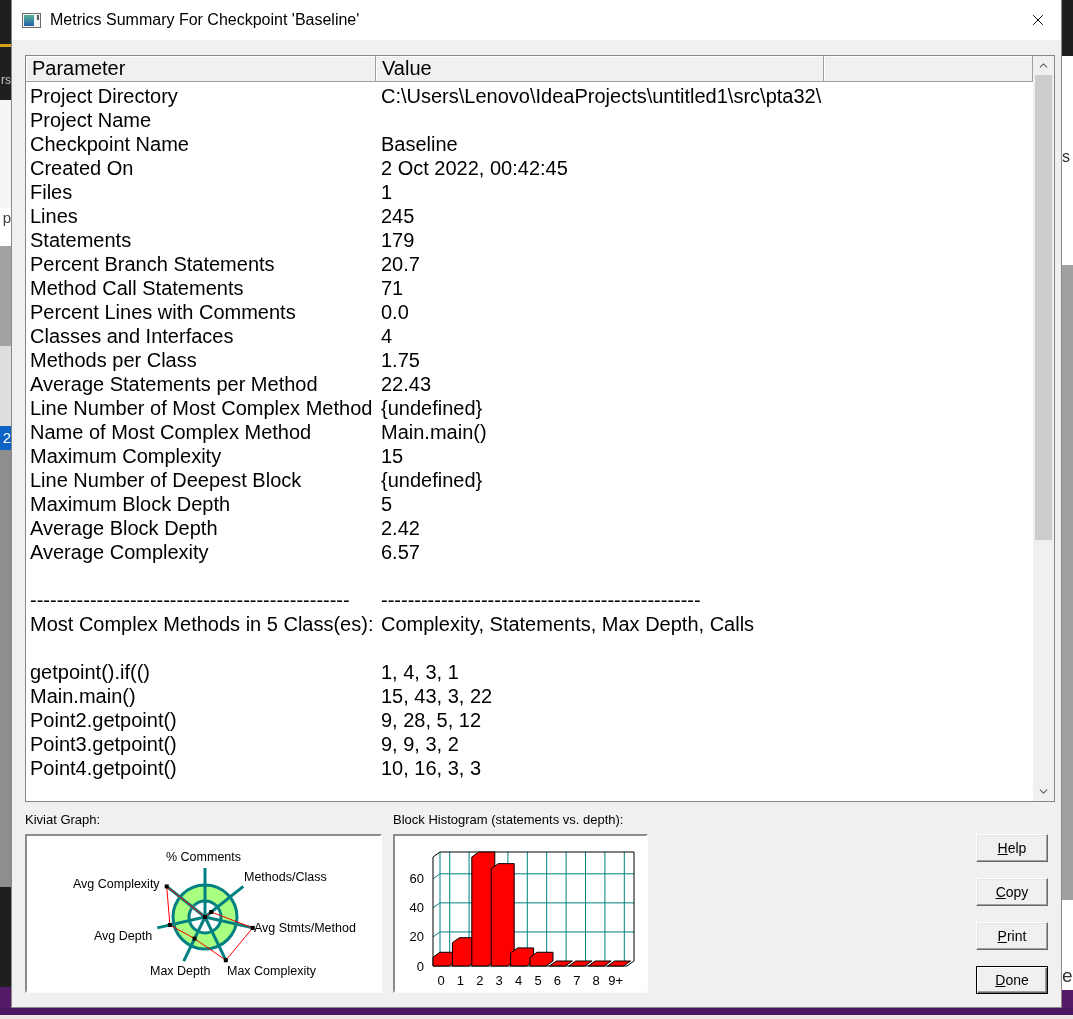 The height and width of the screenshot is (1019, 1073). Describe the element at coordinates (204, 857) in the screenshot. I see `axis-label: % Comments` at that location.